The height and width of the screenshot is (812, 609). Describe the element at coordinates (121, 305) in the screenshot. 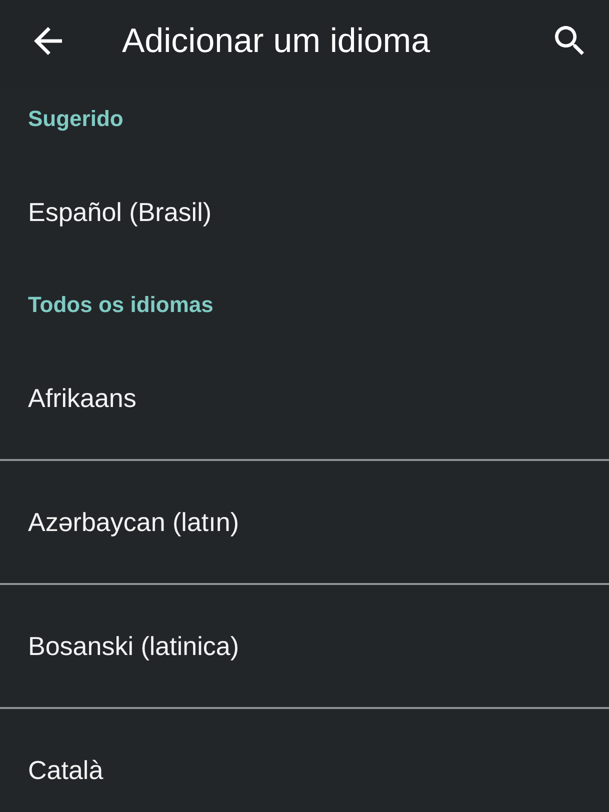

I see `section-header: Todos os idiomas` at that location.